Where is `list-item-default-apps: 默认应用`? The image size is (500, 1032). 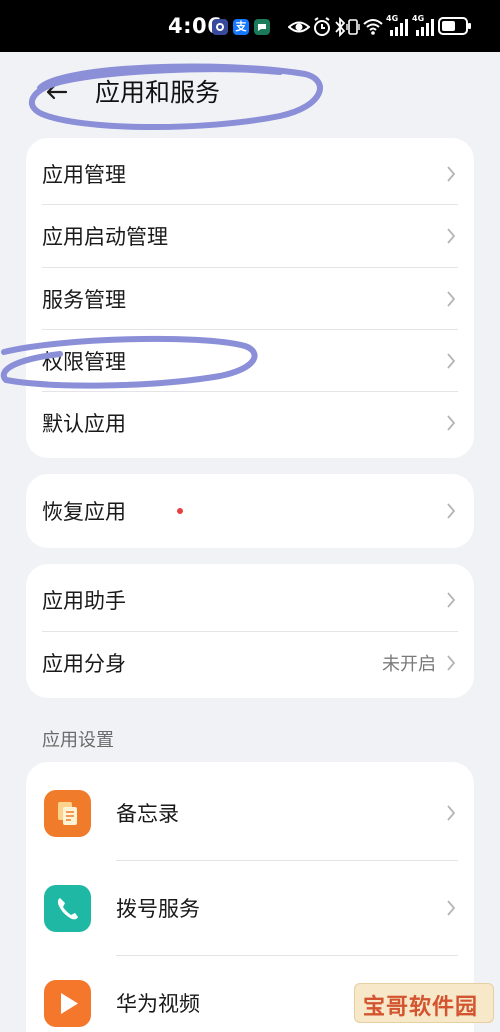 list-item-default-apps: 默认应用 is located at coordinates (250, 423).